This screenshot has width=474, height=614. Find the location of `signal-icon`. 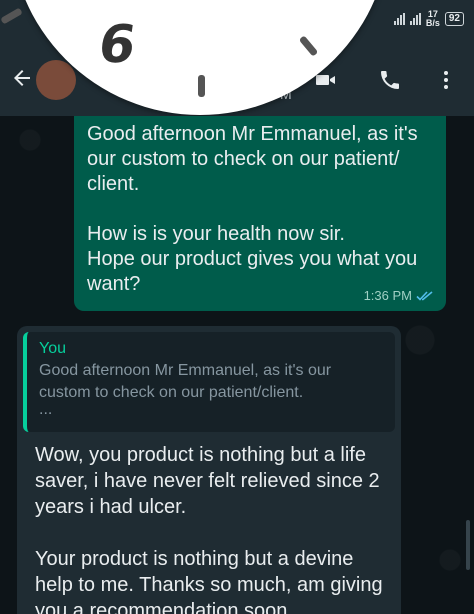

signal-icon is located at coordinates (399, 19).